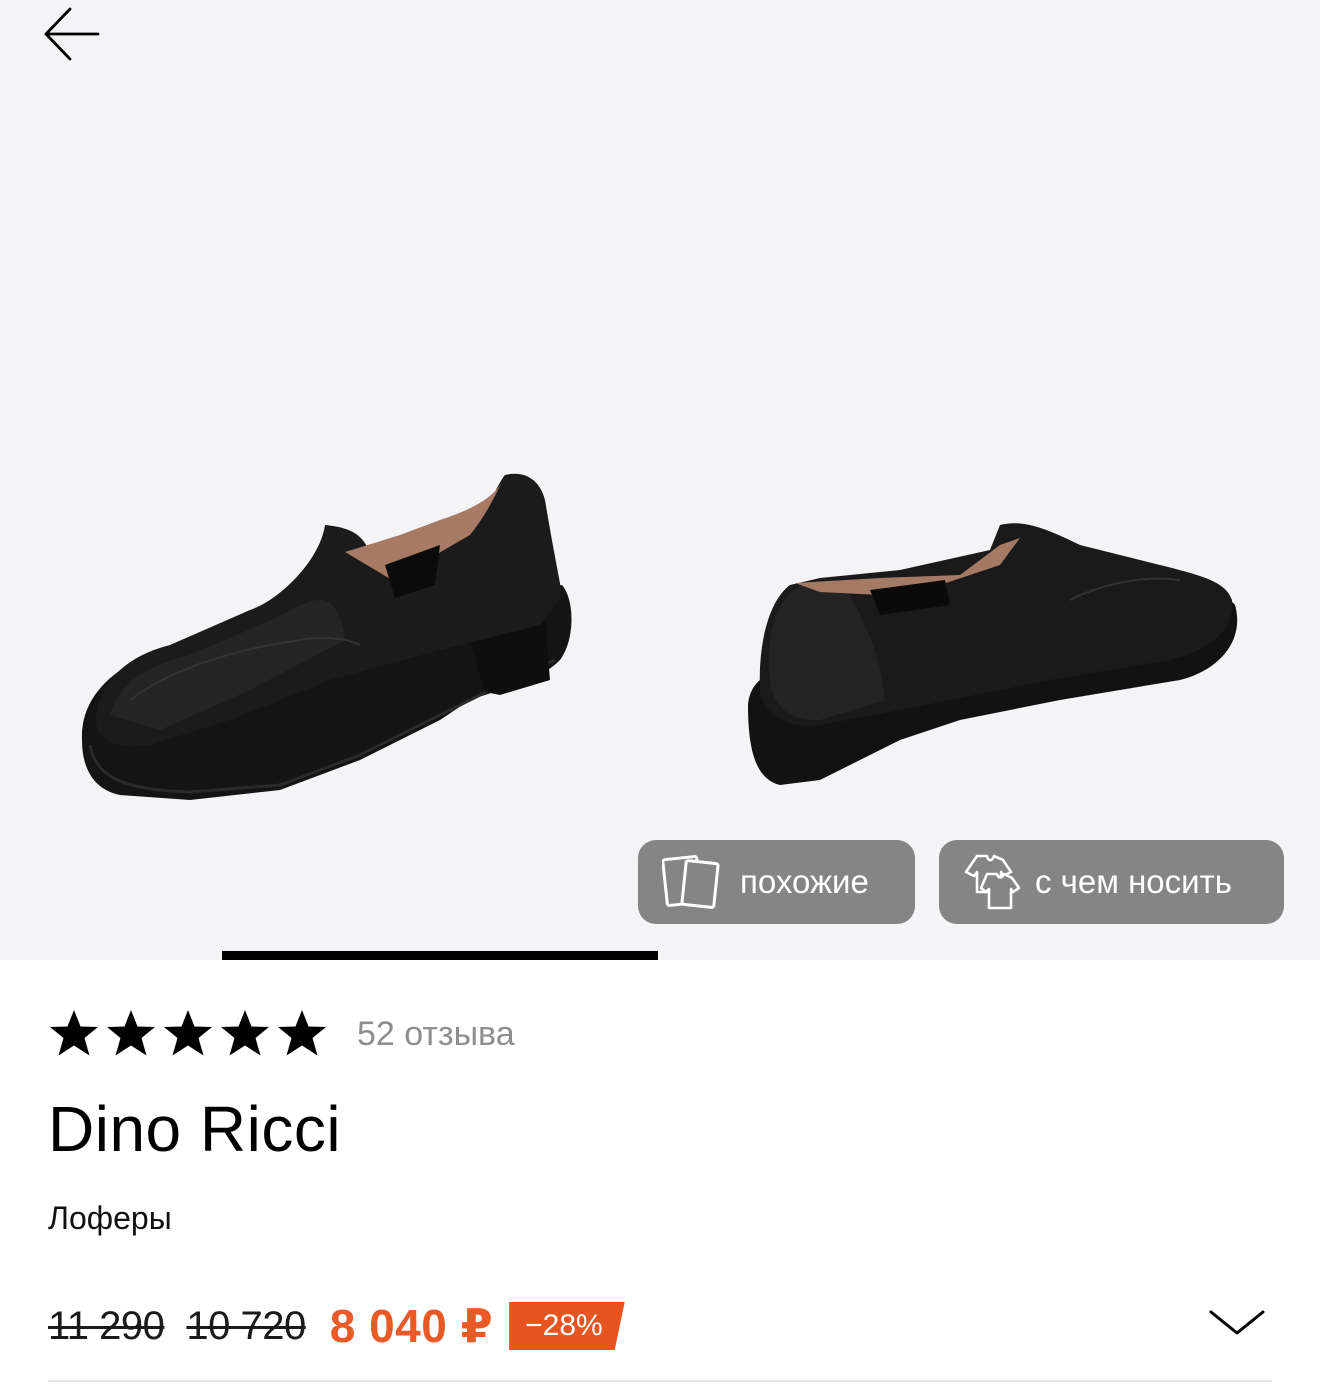  I want to click on reviews-link: 52 отзыва, so click(436, 1034).